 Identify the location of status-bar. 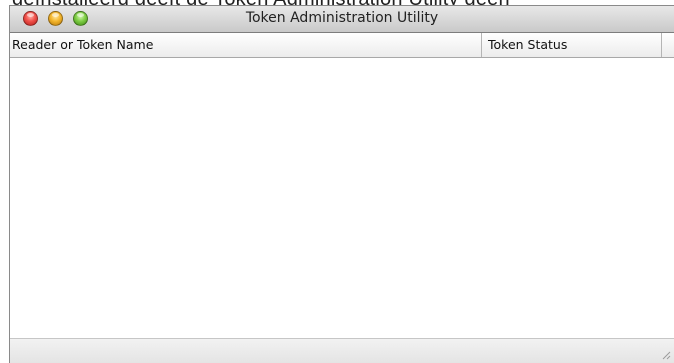
(342, 350).